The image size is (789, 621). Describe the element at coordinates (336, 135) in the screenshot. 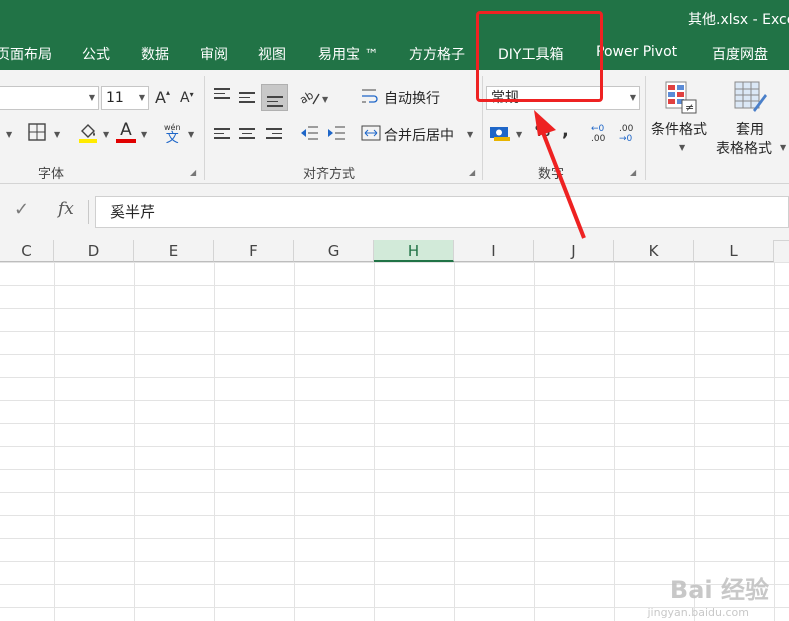

I see `increase-indent-button` at that location.